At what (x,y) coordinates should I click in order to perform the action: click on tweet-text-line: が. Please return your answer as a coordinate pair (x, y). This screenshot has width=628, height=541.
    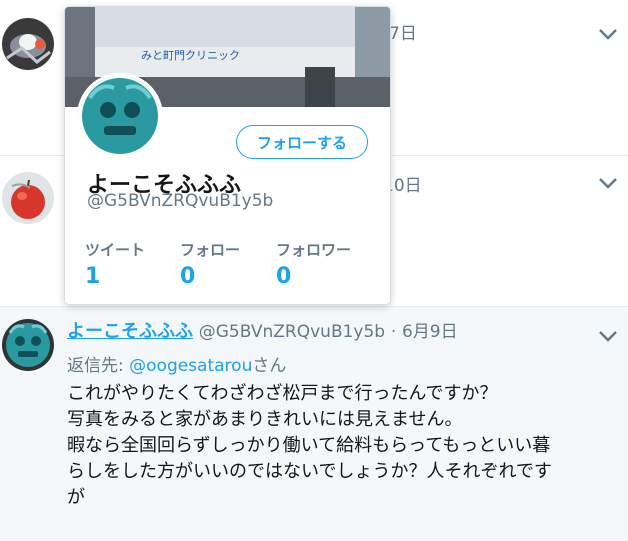
    Looking at the image, I should click on (76, 497).